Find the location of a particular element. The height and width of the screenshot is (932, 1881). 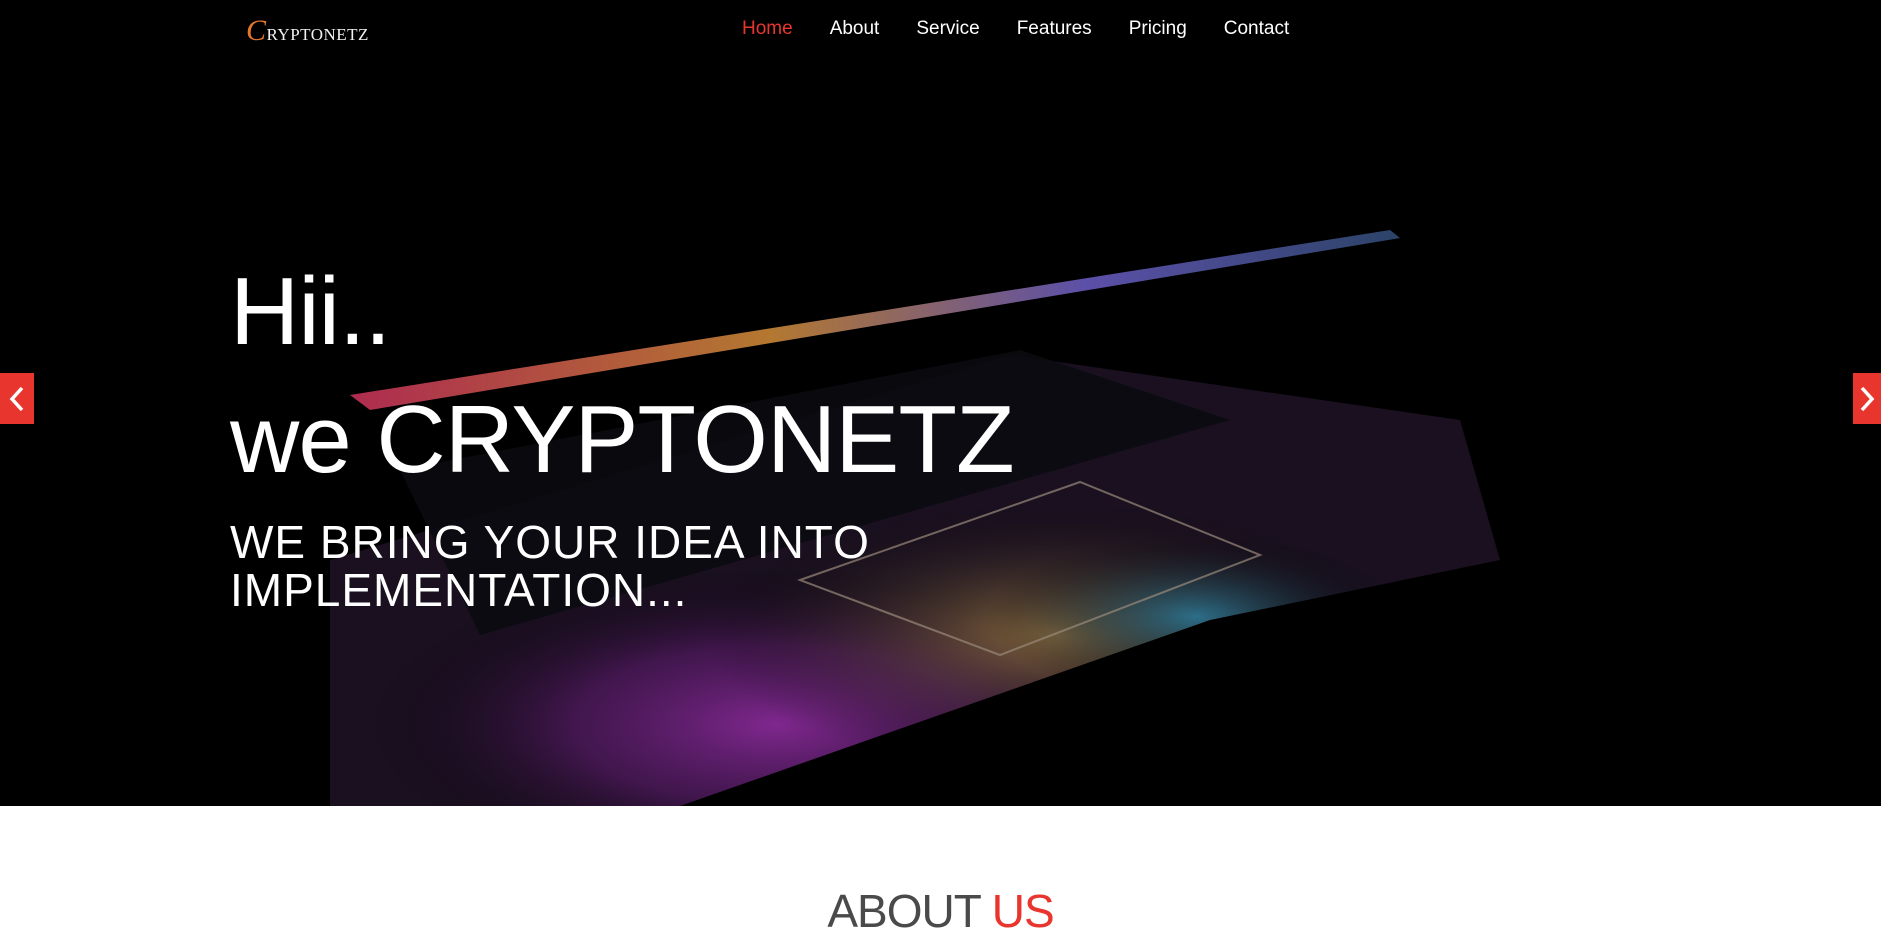

nav-item-about: About is located at coordinates (855, 29).